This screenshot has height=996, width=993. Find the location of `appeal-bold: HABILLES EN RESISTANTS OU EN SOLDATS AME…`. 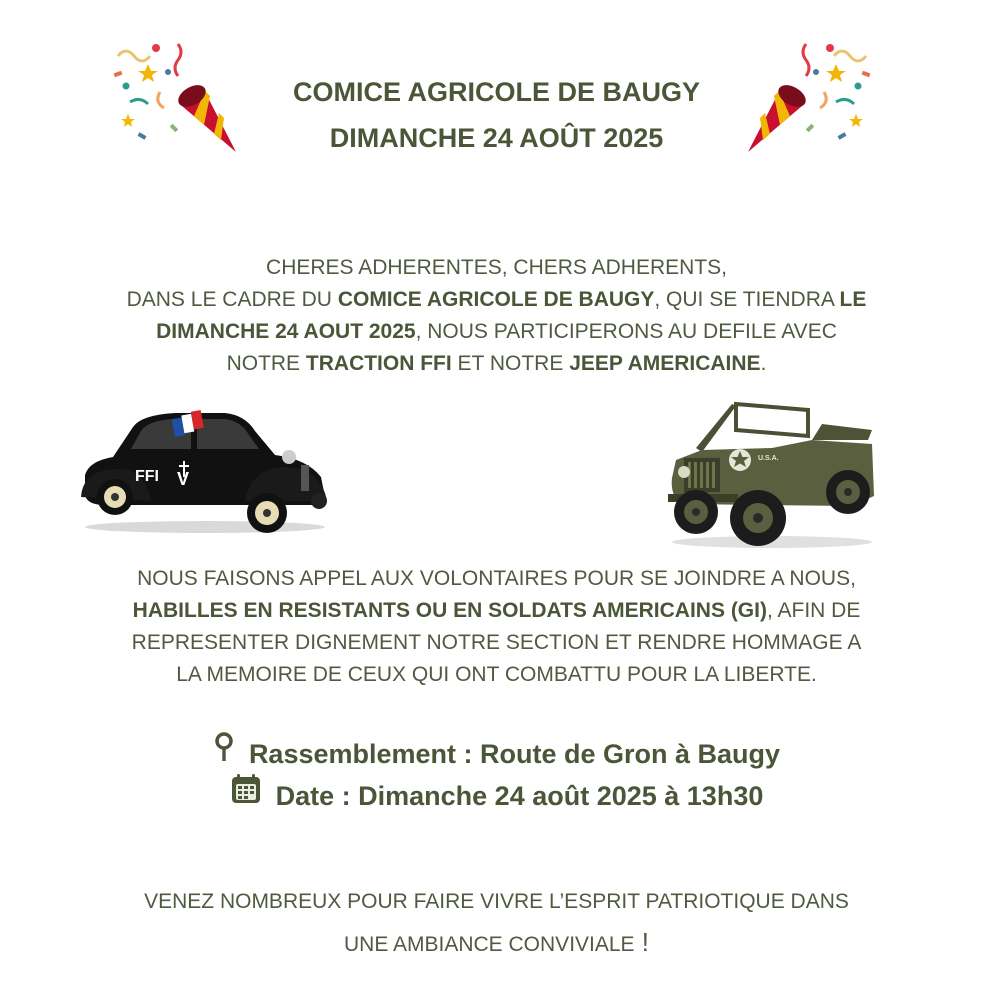

appeal-bold: HABILLES EN RESISTANTS OU EN SOLDATS AME… is located at coordinates (449, 610).